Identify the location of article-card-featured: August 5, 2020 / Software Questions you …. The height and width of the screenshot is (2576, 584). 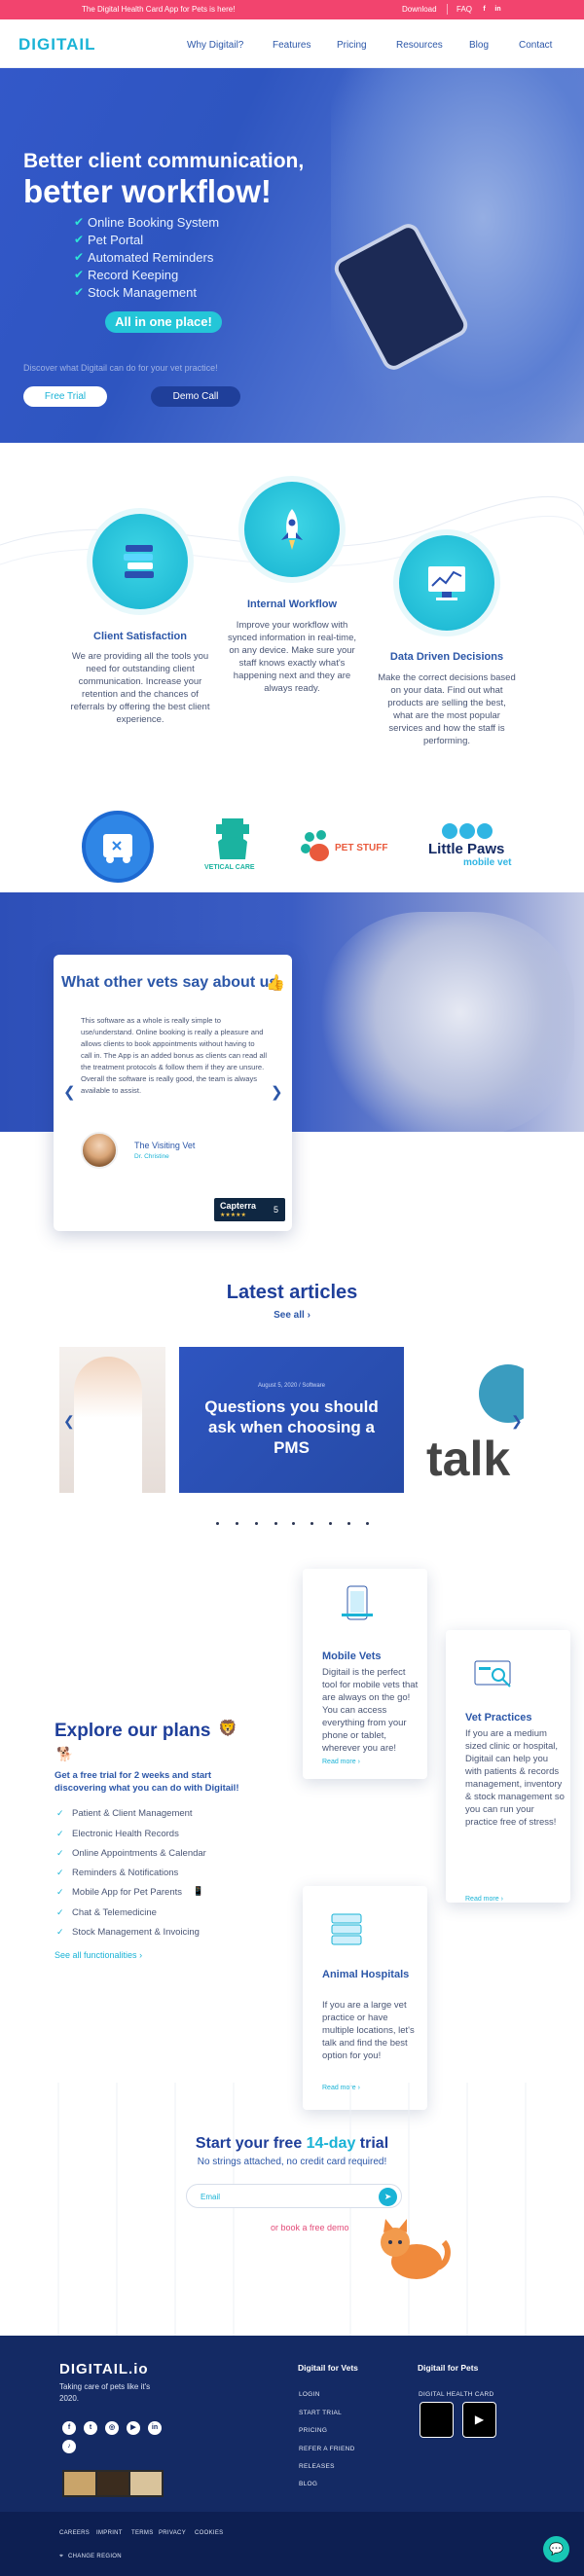
(292, 1420).